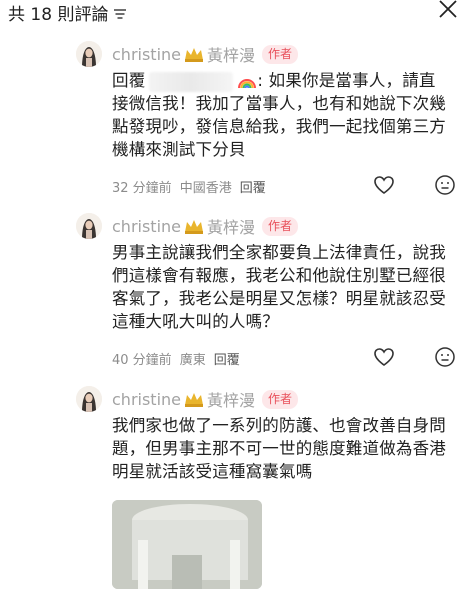 The height and width of the screenshot is (589, 473). What do you see at coordinates (247, 83) in the screenshot?
I see `rainbow-emoji-icon` at bounding box center [247, 83].